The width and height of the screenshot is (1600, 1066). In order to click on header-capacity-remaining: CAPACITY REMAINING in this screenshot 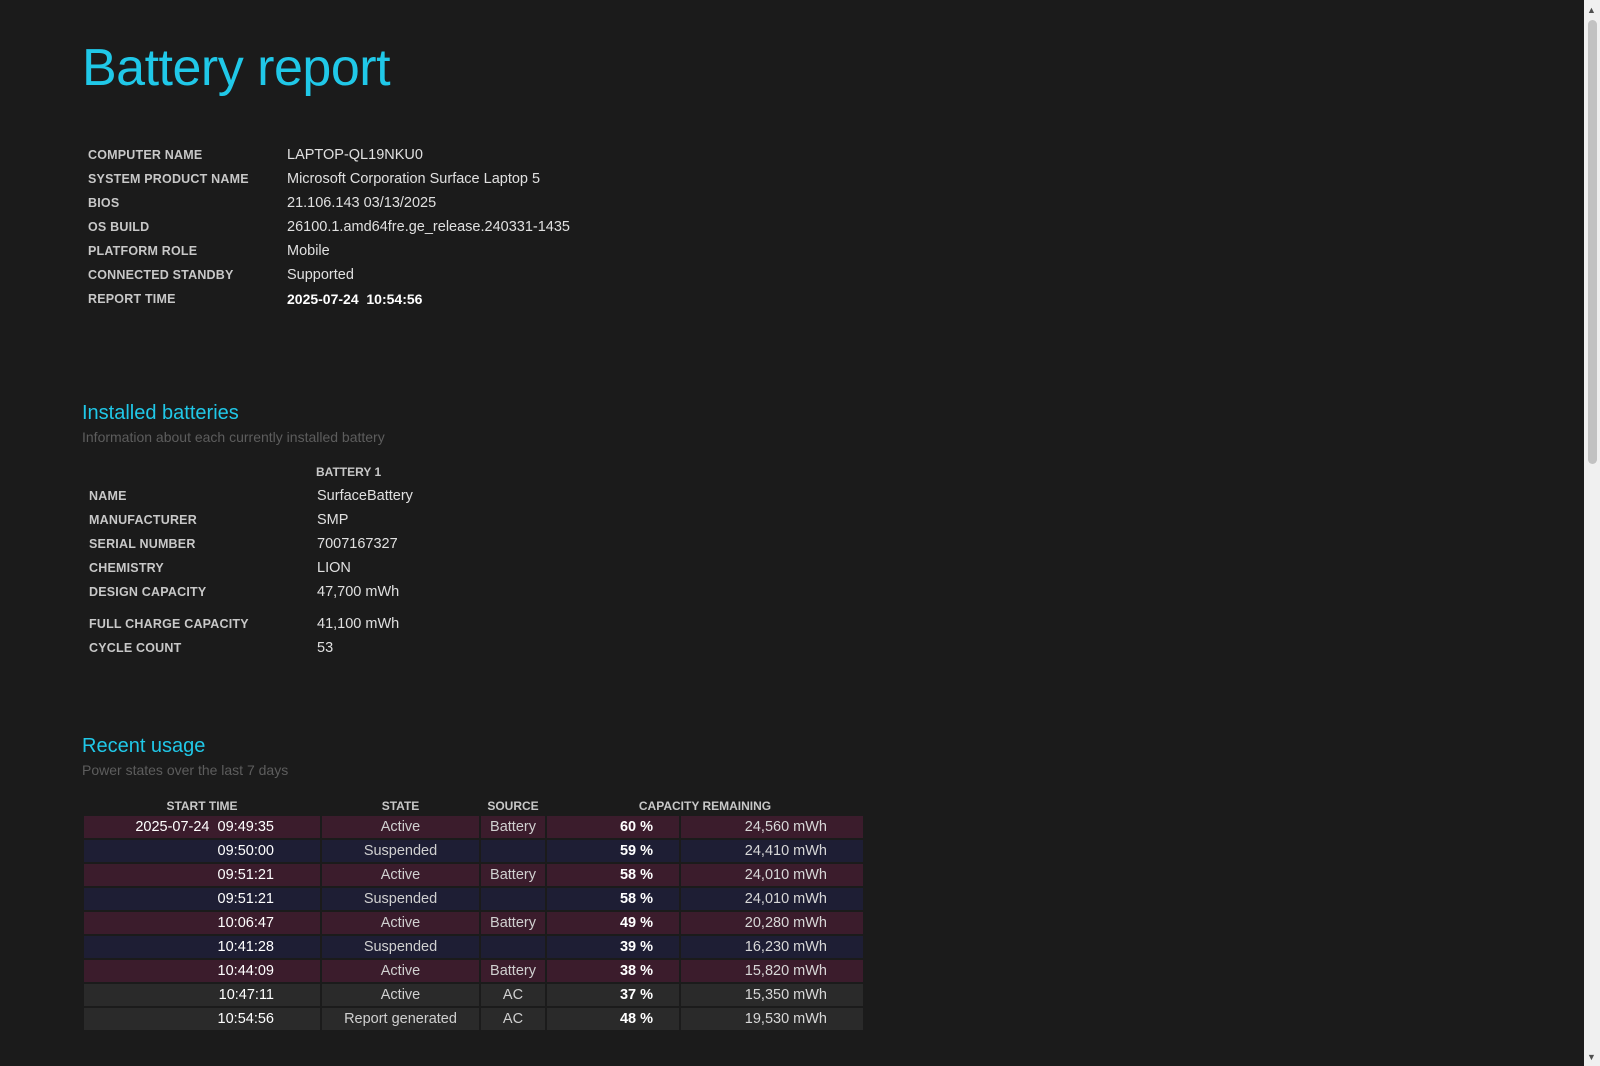, I will do `click(705, 806)`.